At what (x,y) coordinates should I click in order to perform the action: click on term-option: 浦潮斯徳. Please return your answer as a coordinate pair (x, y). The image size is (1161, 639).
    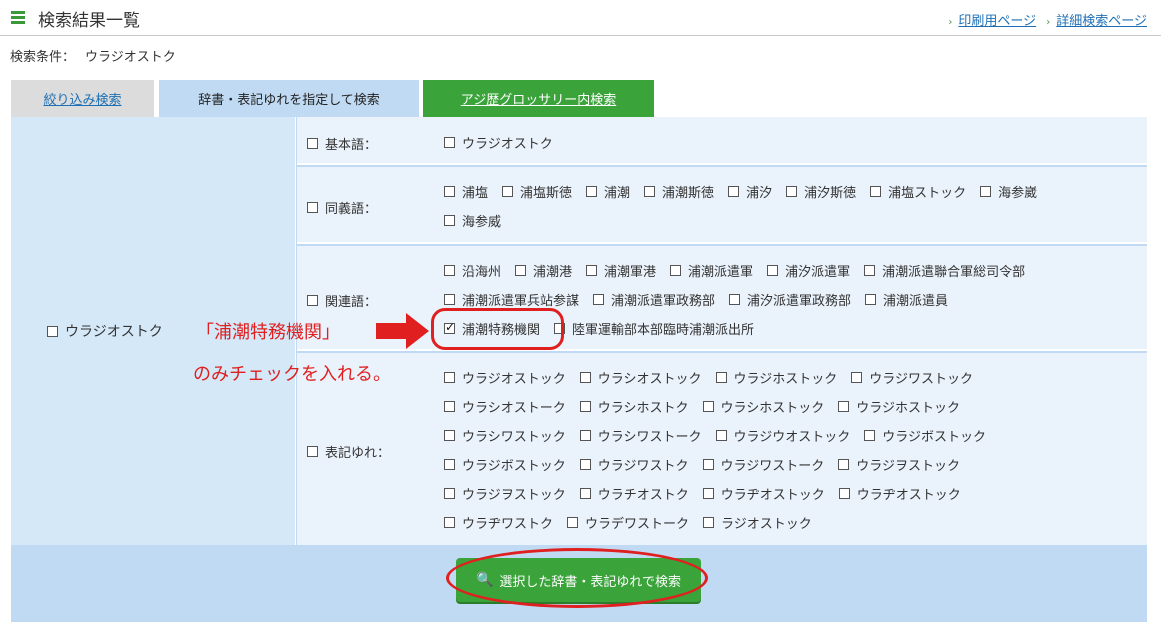
    Looking at the image, I should click on (679, 191).